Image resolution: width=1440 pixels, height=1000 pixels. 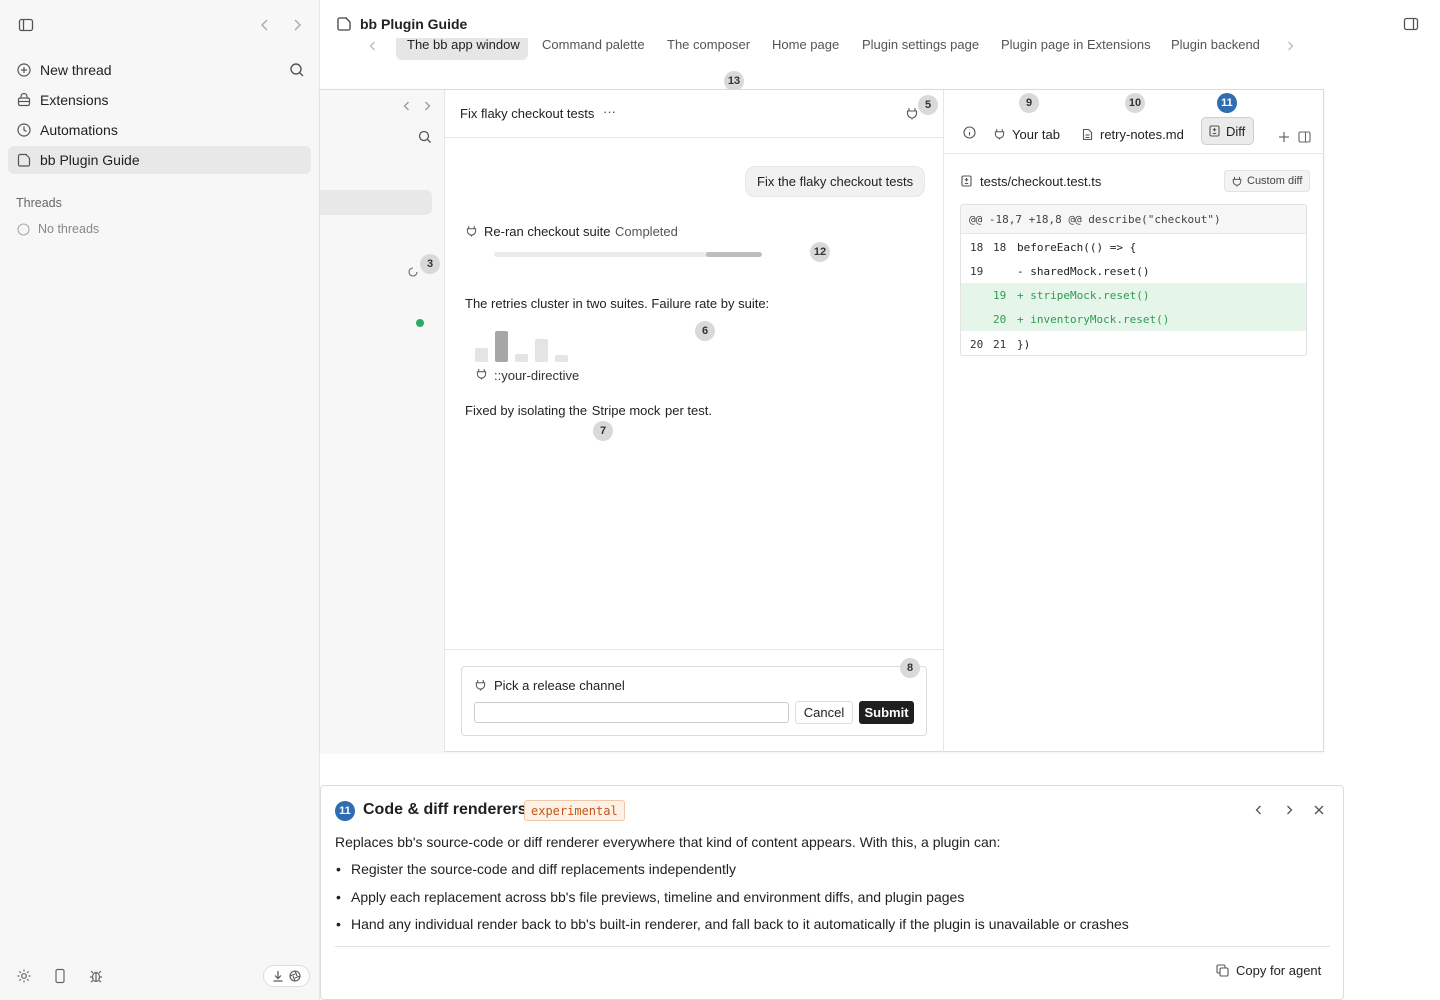 What do you see at coordinates (631, 712) in the screenshot?
I see `release-channel-input` at bounding box center [631, 712].